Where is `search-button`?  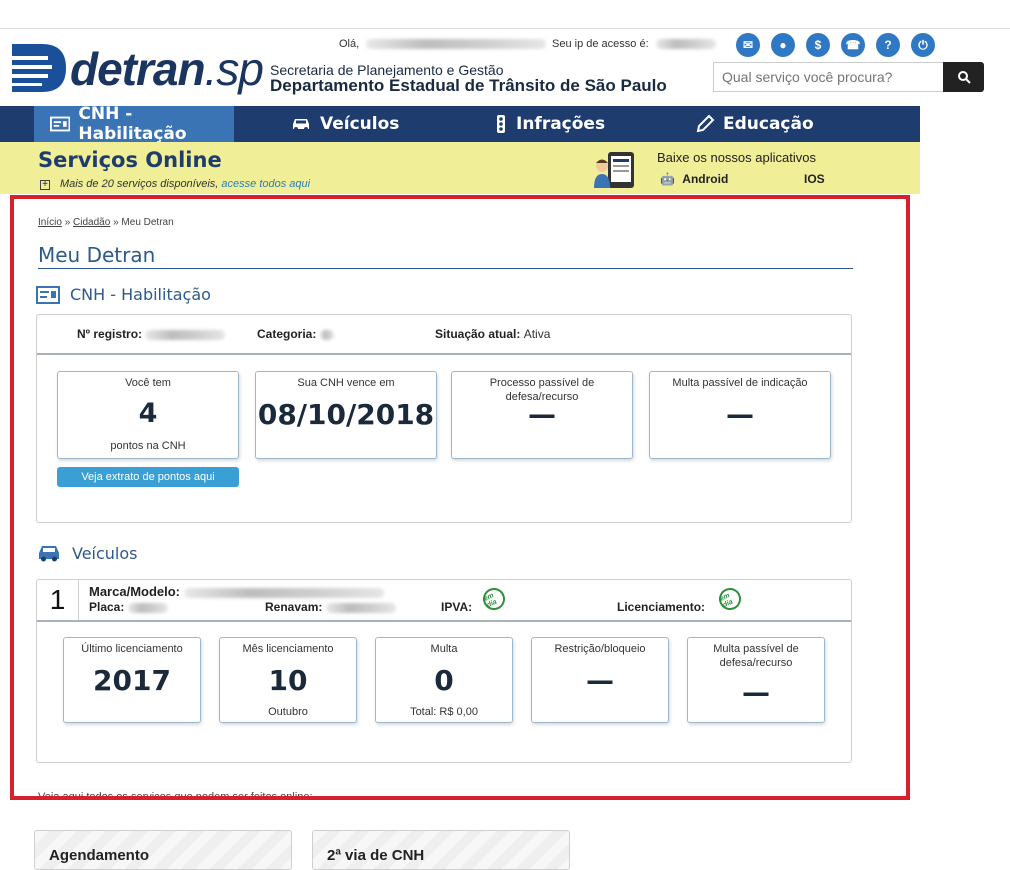
search-button is located at coordinates (963, 77).